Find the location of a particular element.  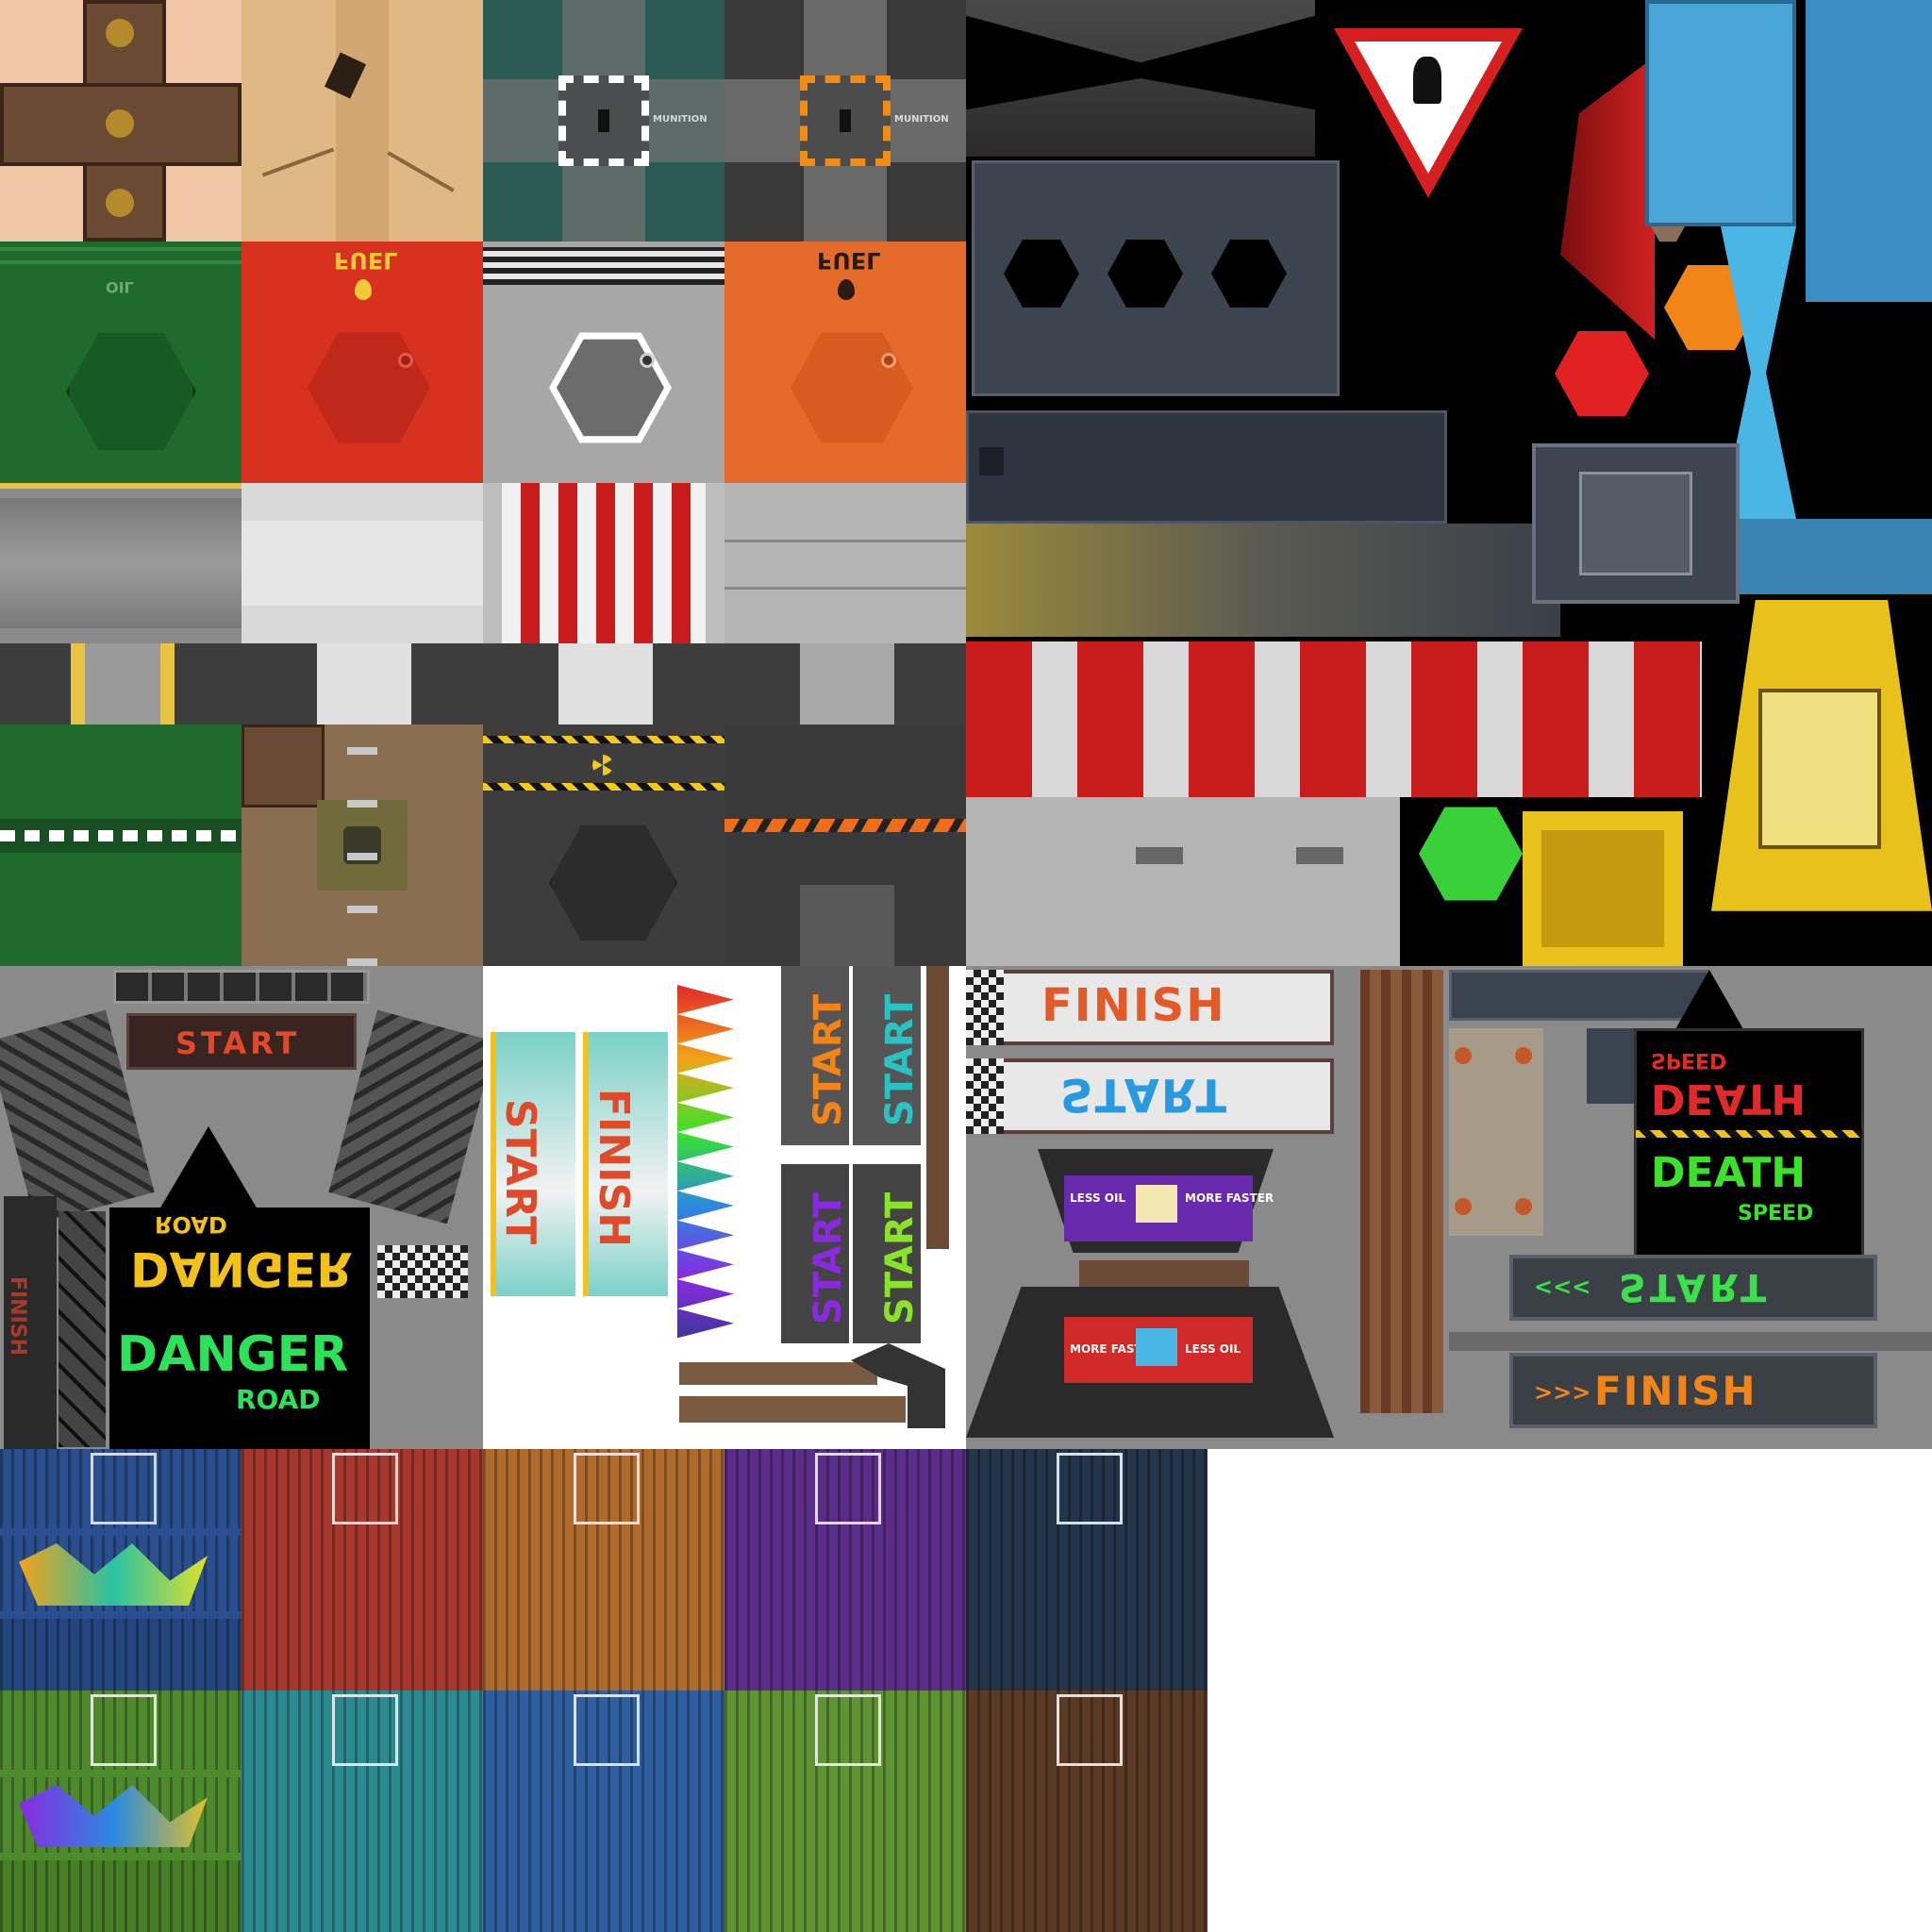

start-finish-banners-texture: START FINISH START START START START is located at coordinates (724, 1207).